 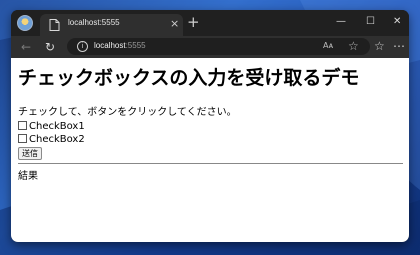 I want to click on page-title: チェックボックスの入力を受け取るデモ, so click(x=189, y=78).